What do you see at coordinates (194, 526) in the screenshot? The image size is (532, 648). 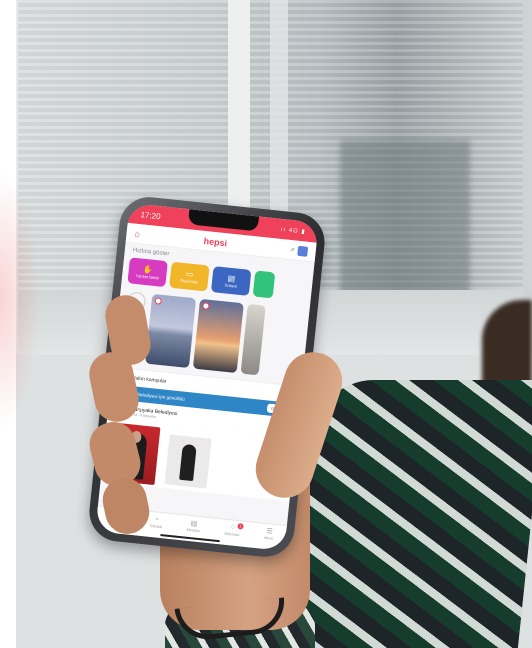 I see `tab-messages: ▤ Mesajlar` at bounding box center [194, 526].